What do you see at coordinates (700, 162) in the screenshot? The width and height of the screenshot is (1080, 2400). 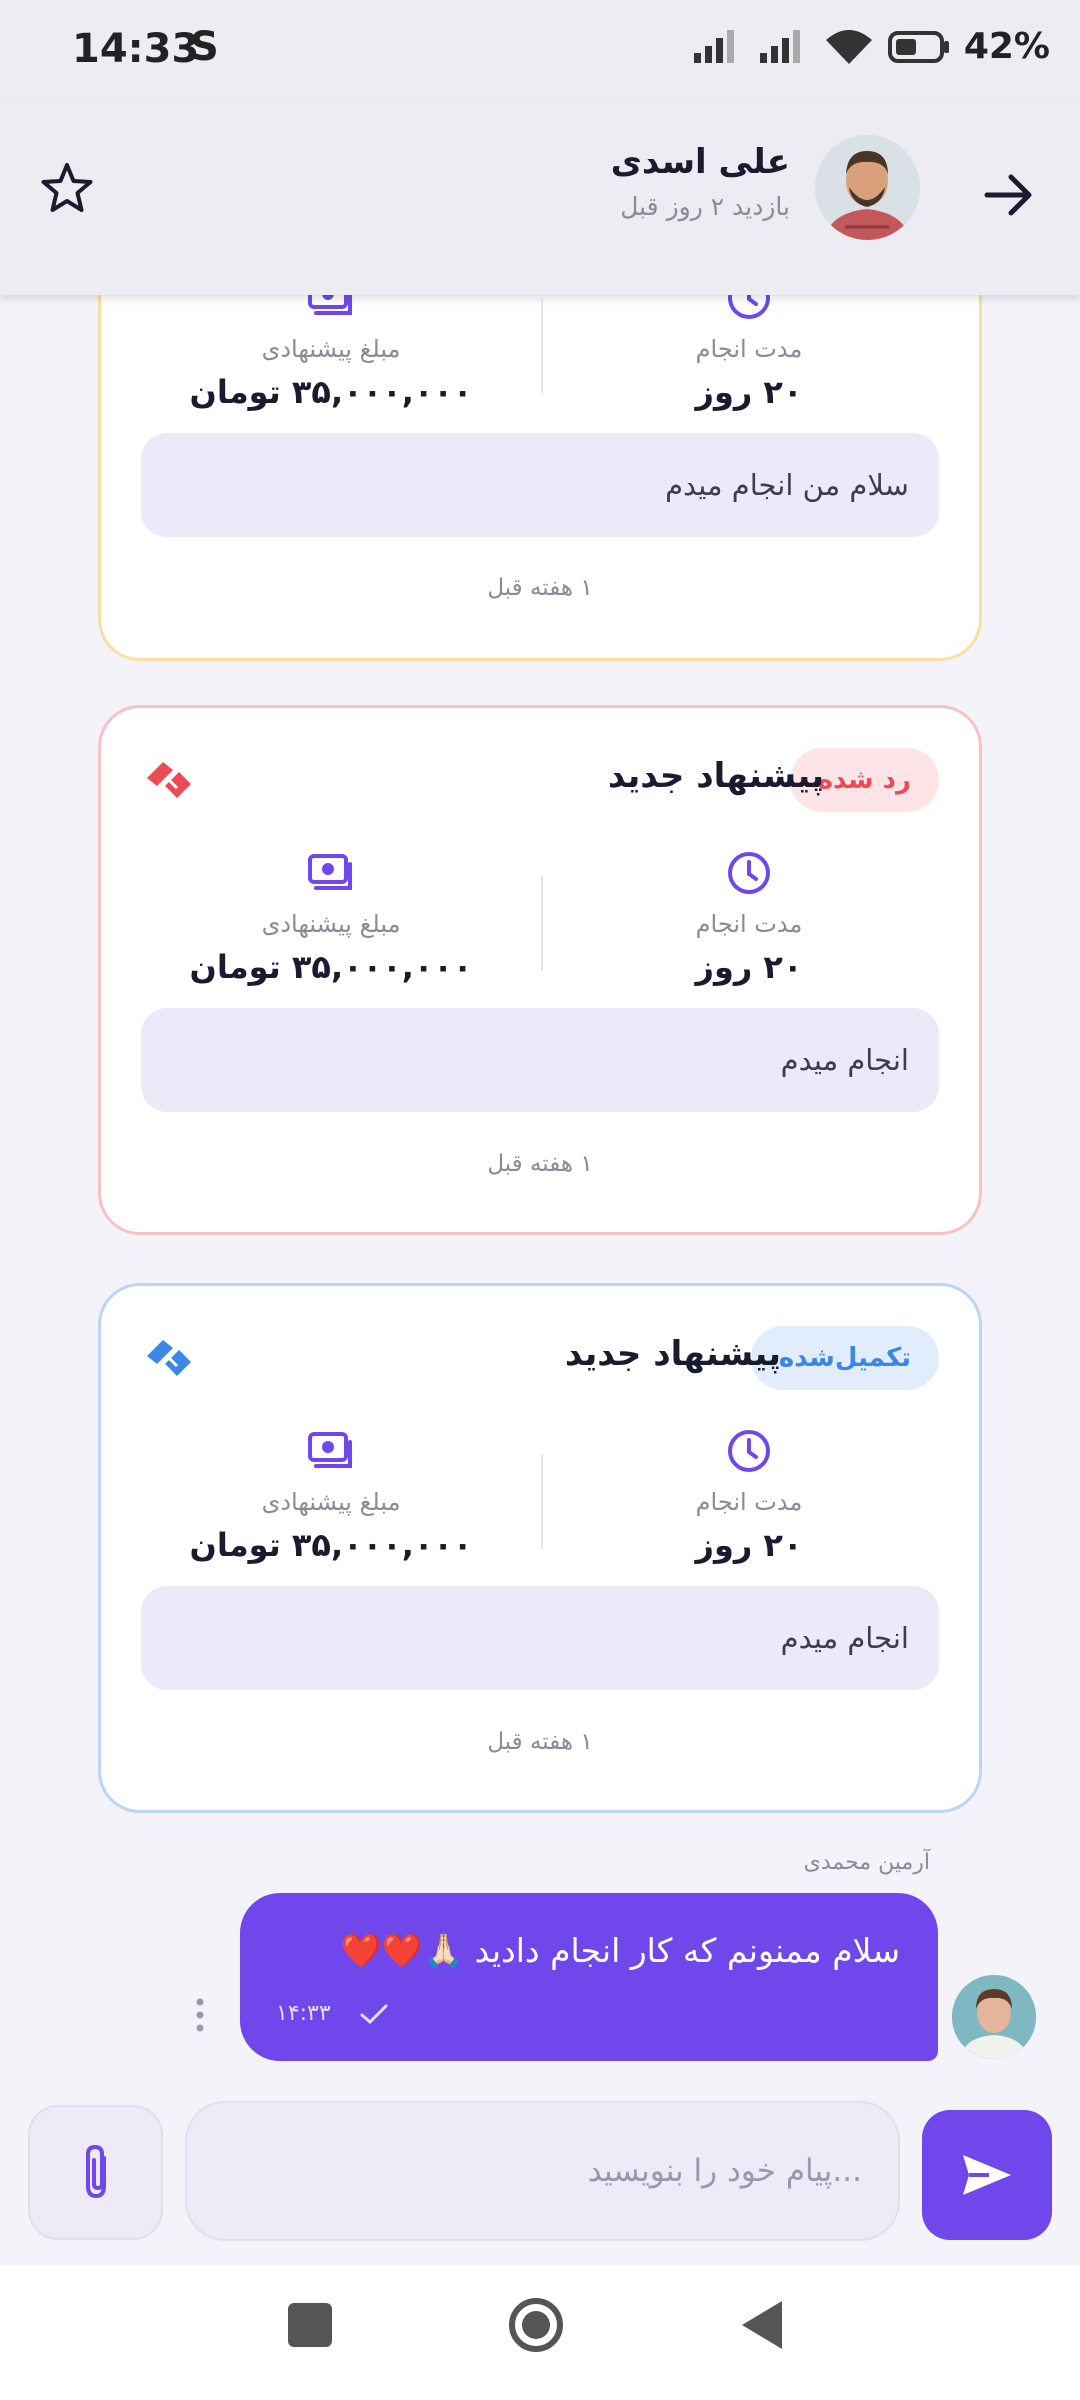 I see `user-name: علی اسدی` at bounding box center [700, 162].